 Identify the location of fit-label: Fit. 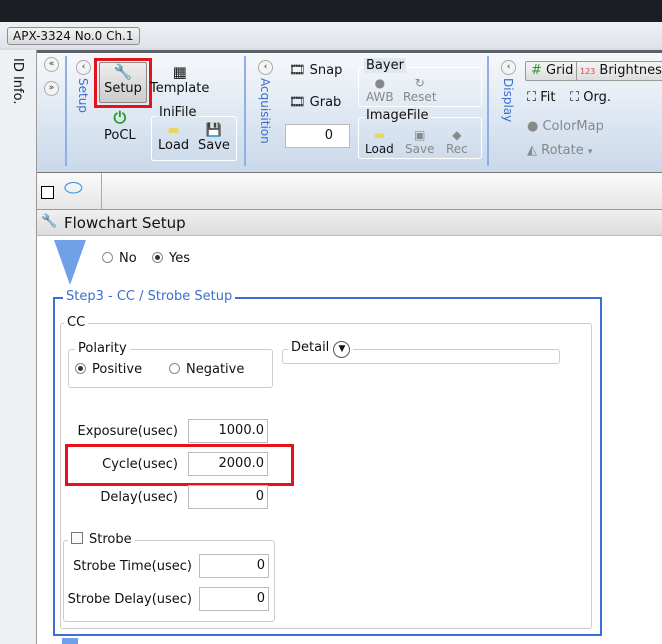
(548, 97).